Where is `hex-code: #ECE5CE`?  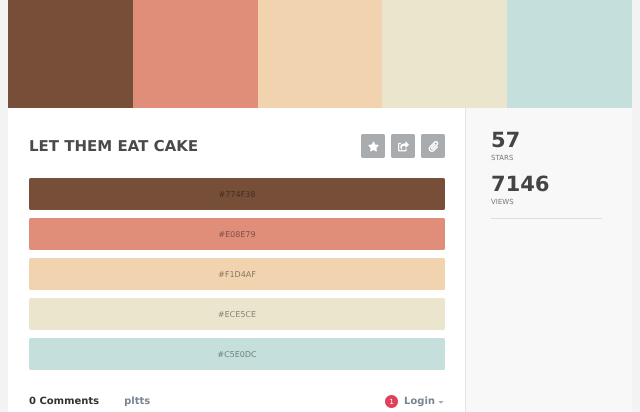
hex-code: #ECE5CE is located at coordinates (237, 314).